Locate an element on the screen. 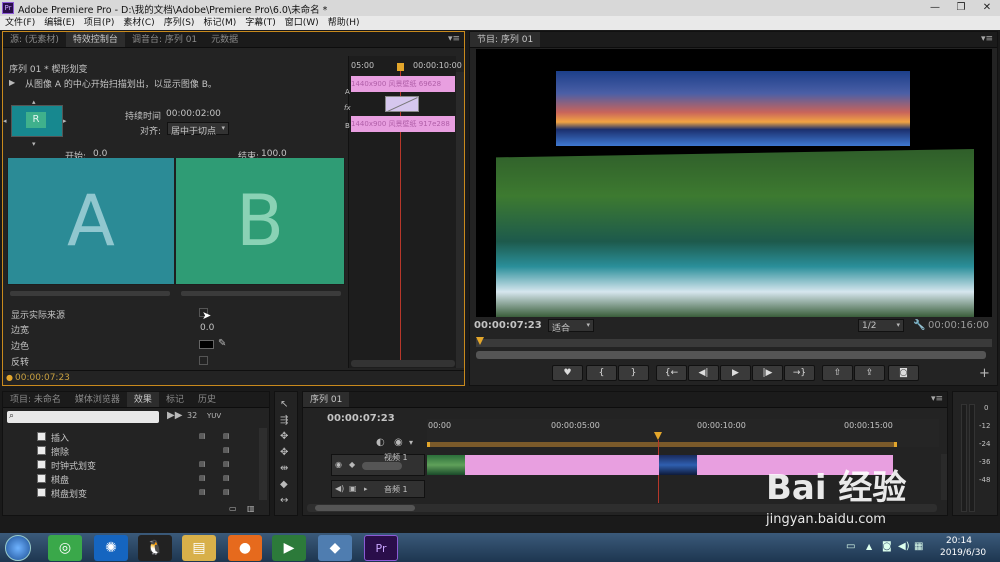 The height and width of the screenshot is (562, 1000). play-button: ▶ is located at coordinates (735, 373).